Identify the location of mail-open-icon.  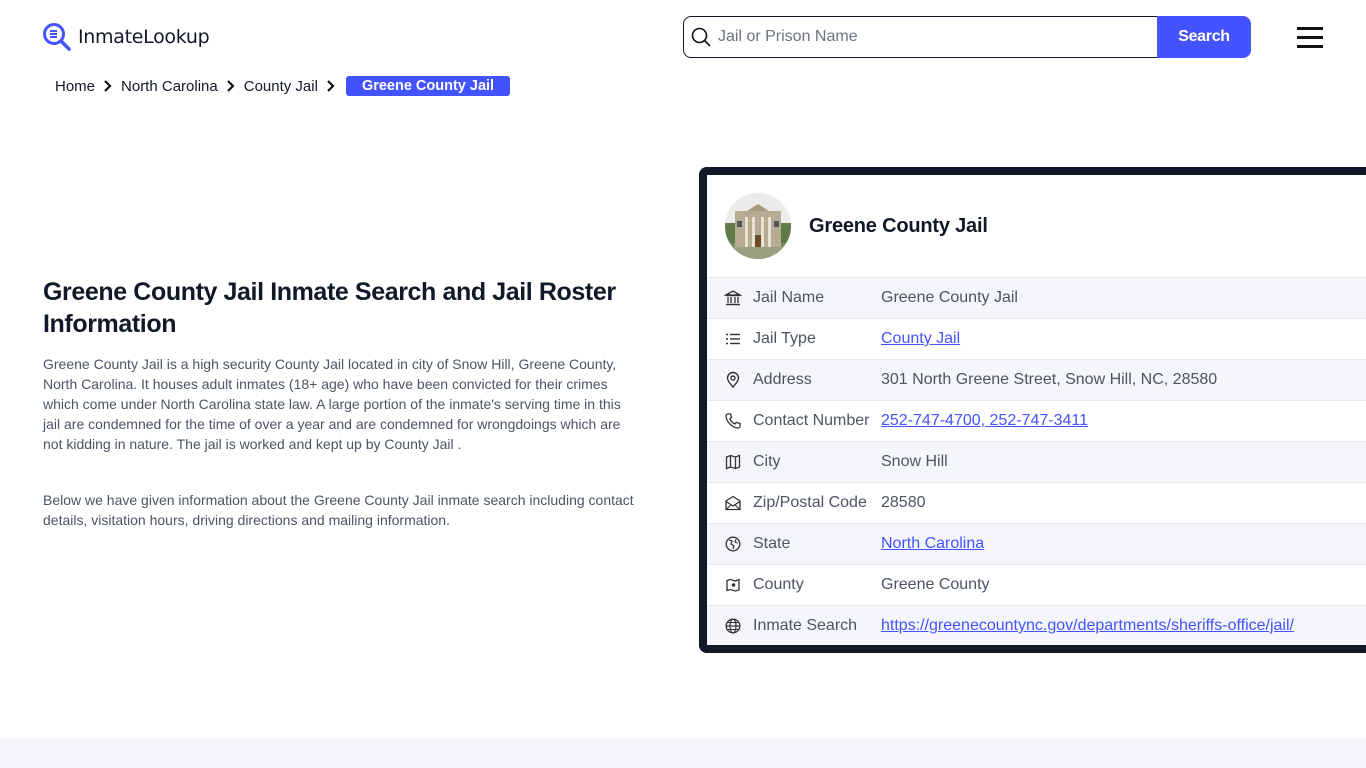
(730, 503).